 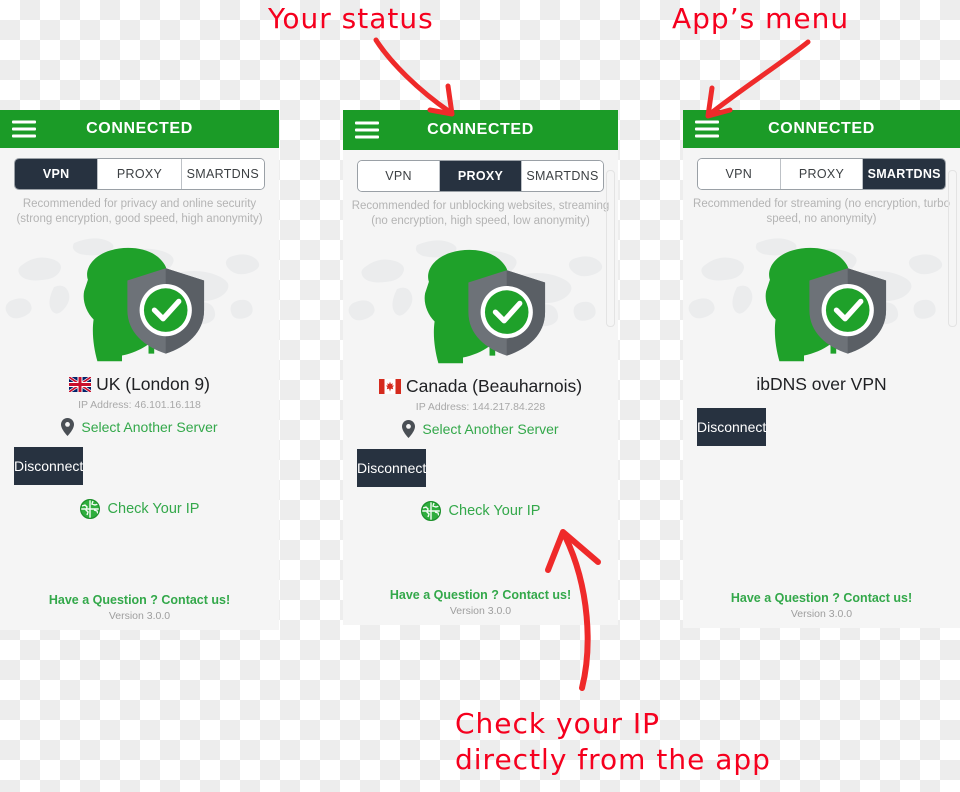 I want to click on server-location-row: ibDNS over VPN, so click(x=821, y=384).